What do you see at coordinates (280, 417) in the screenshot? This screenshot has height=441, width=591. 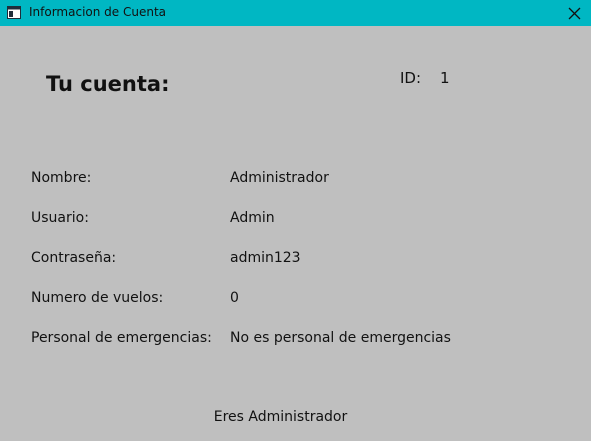 I see `role-status-text: Eres Administrador` at bounding box center [280, 417].